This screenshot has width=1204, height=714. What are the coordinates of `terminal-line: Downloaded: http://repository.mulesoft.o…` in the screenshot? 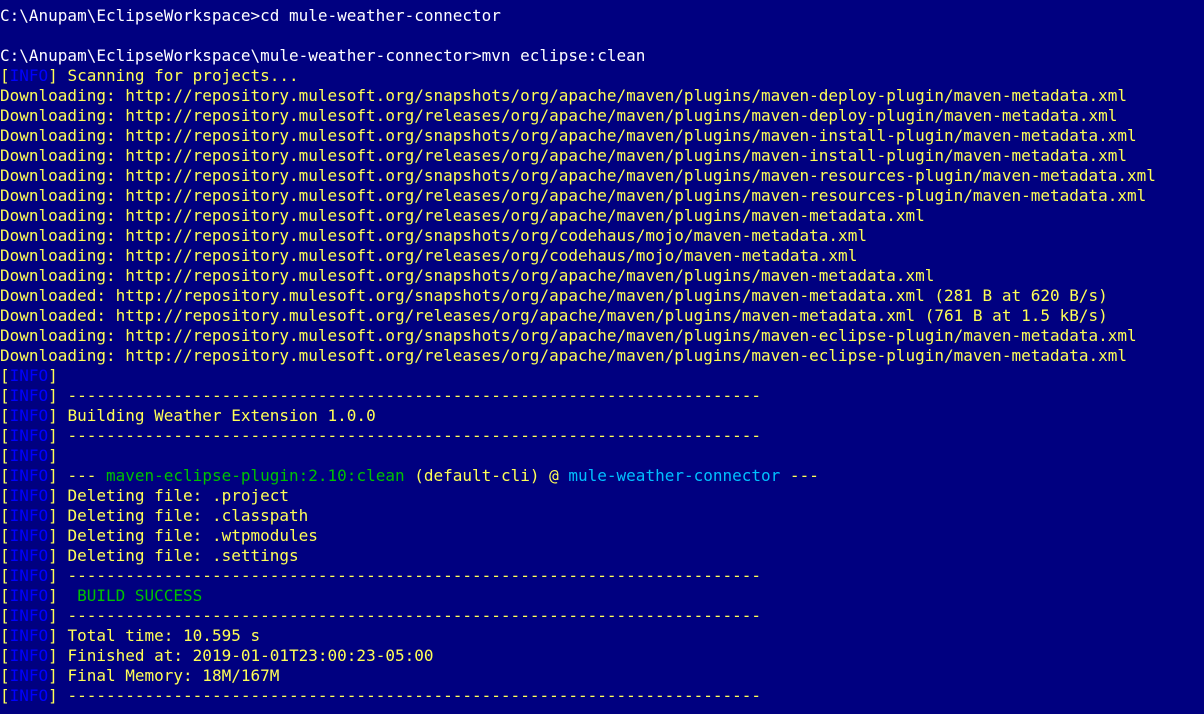 It's located at (602, 316).